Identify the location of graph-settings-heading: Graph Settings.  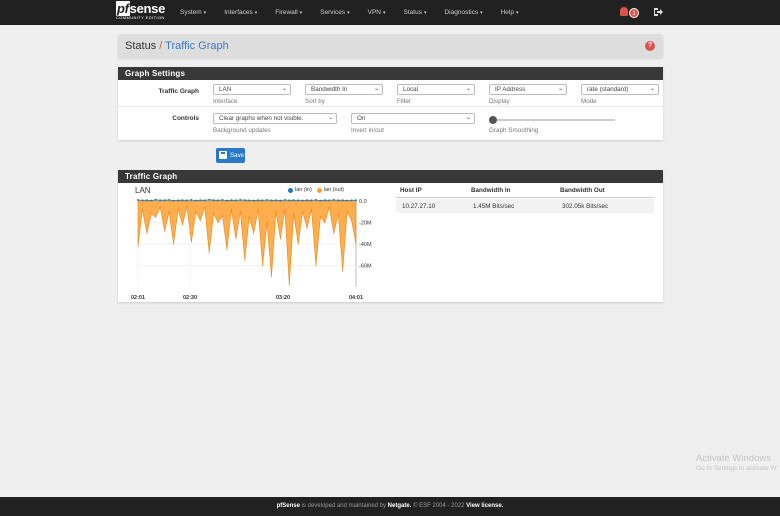
(390, 73).